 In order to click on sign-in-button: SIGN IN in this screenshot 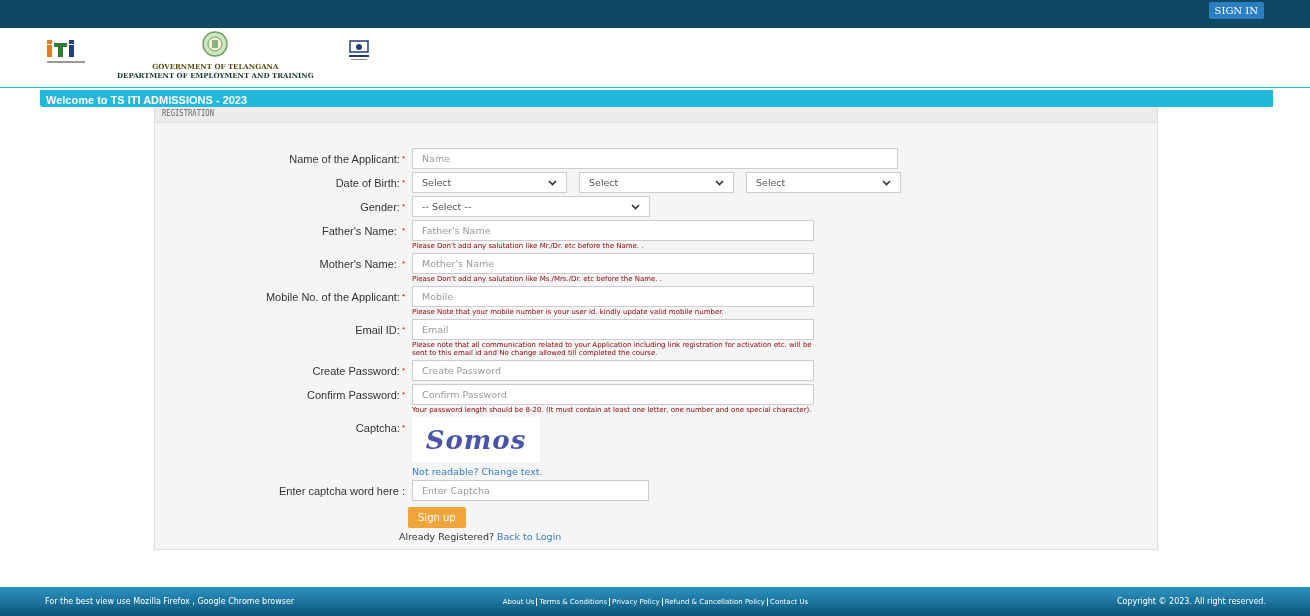, I will do `click(1236, 10)`.